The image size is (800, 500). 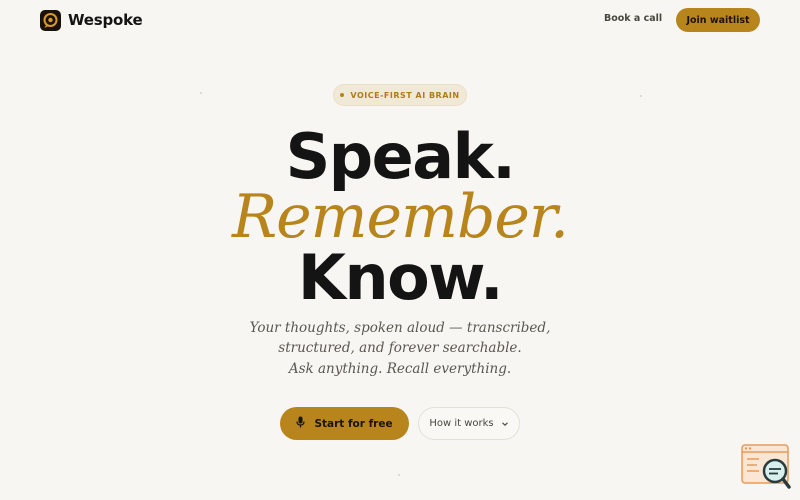 I want to click on brand-logo: Wespoke, so click(x=91, y=20).